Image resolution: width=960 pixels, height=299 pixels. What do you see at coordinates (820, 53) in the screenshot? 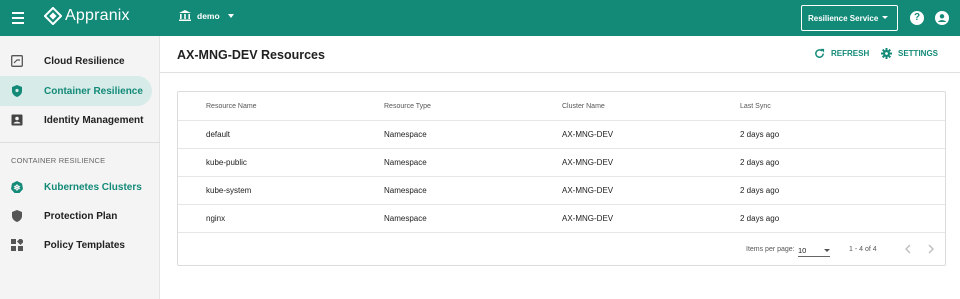
I see `refresh-icon` at bounding box center [820, 53].